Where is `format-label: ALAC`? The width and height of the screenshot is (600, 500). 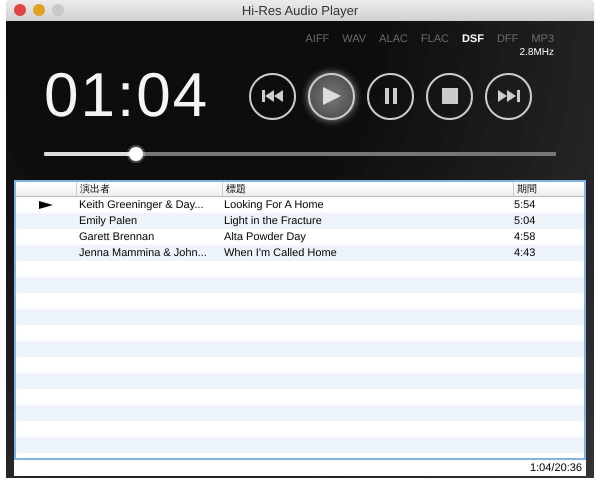
format-label: ALAC is located at coordinates (393, 39).